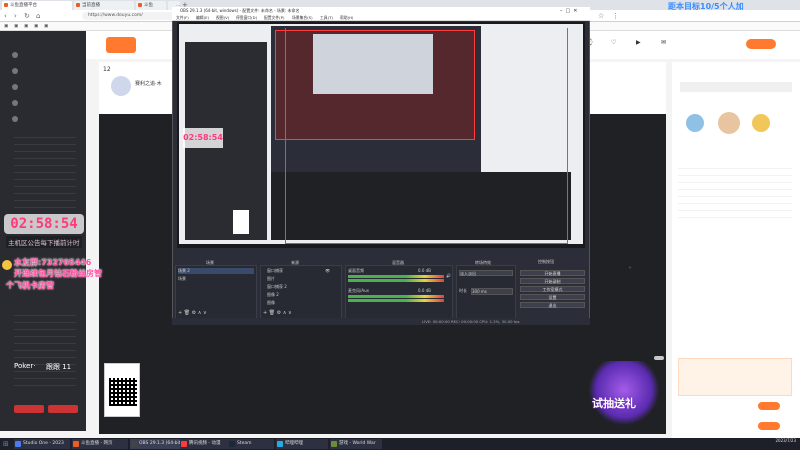 The width and height of the screenshot is (800, 450). What do you see at coordinates (271, 279) in the screenshot?
I see `source-item: 图片` at bounding box center [271, 279].